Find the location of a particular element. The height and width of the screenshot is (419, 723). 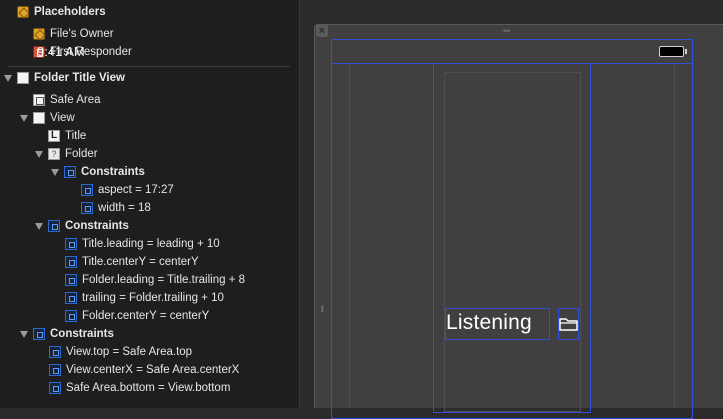

label-icon: L is located at coordinates (54, 136).